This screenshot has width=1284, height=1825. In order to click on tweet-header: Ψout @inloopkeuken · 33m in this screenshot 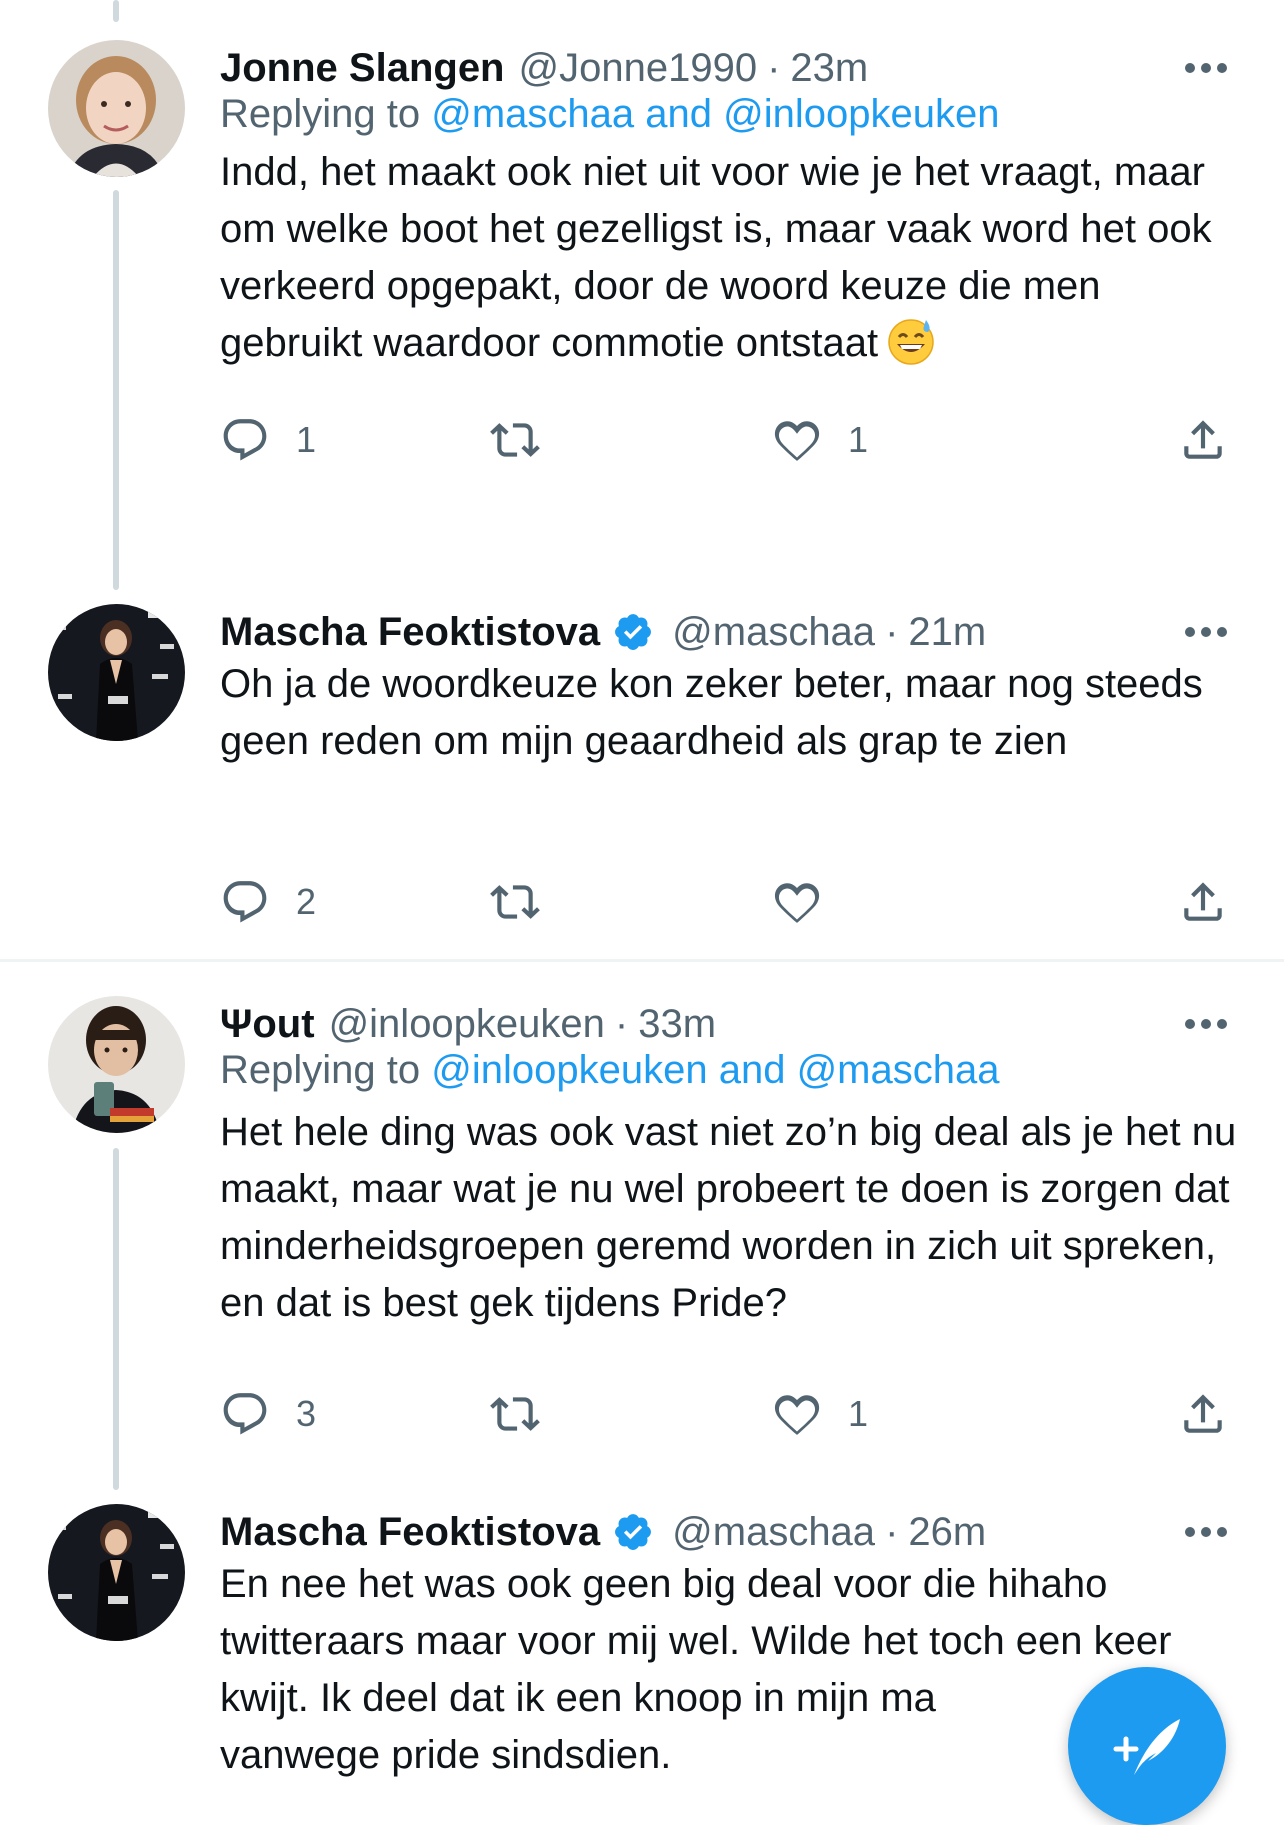, I will do `click(728, 1024)`.